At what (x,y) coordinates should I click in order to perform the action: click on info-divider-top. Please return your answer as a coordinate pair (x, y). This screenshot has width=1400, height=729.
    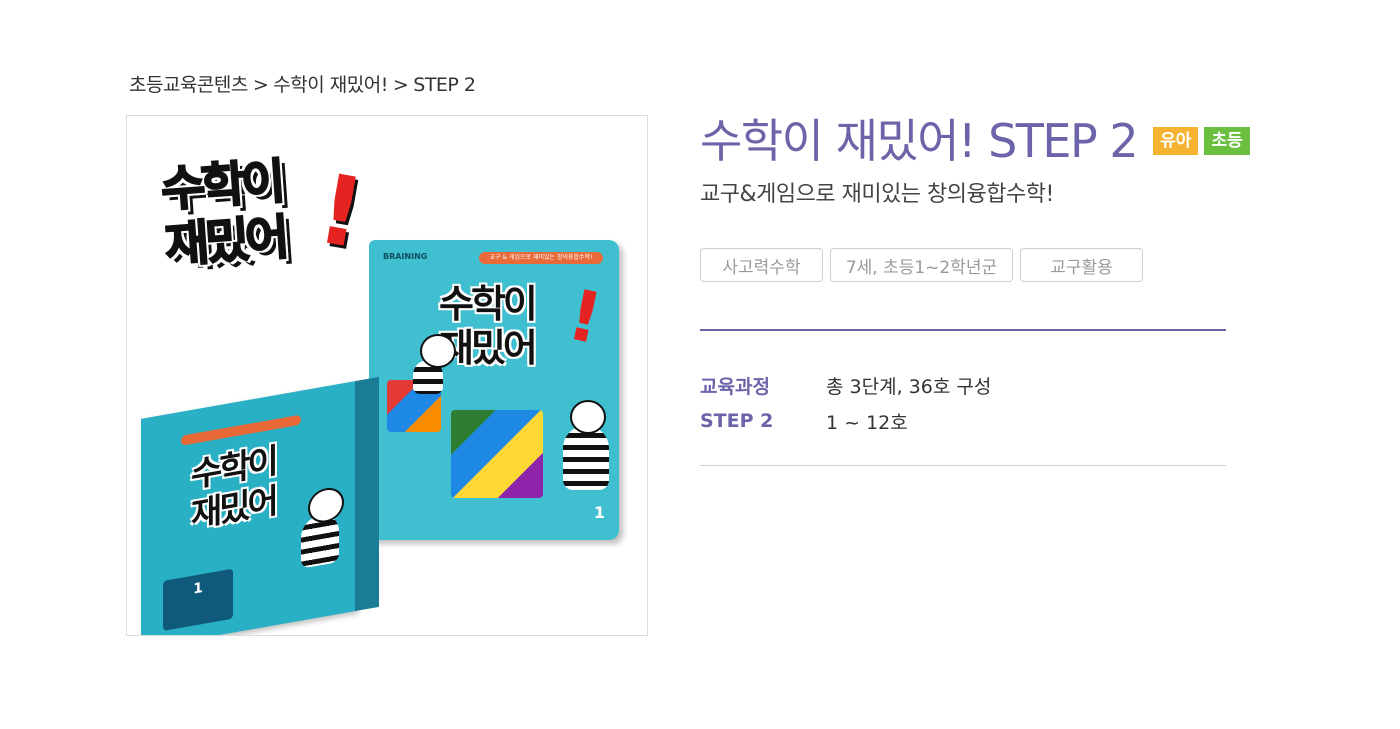
    Looking at the image, I should click on (963, 330).